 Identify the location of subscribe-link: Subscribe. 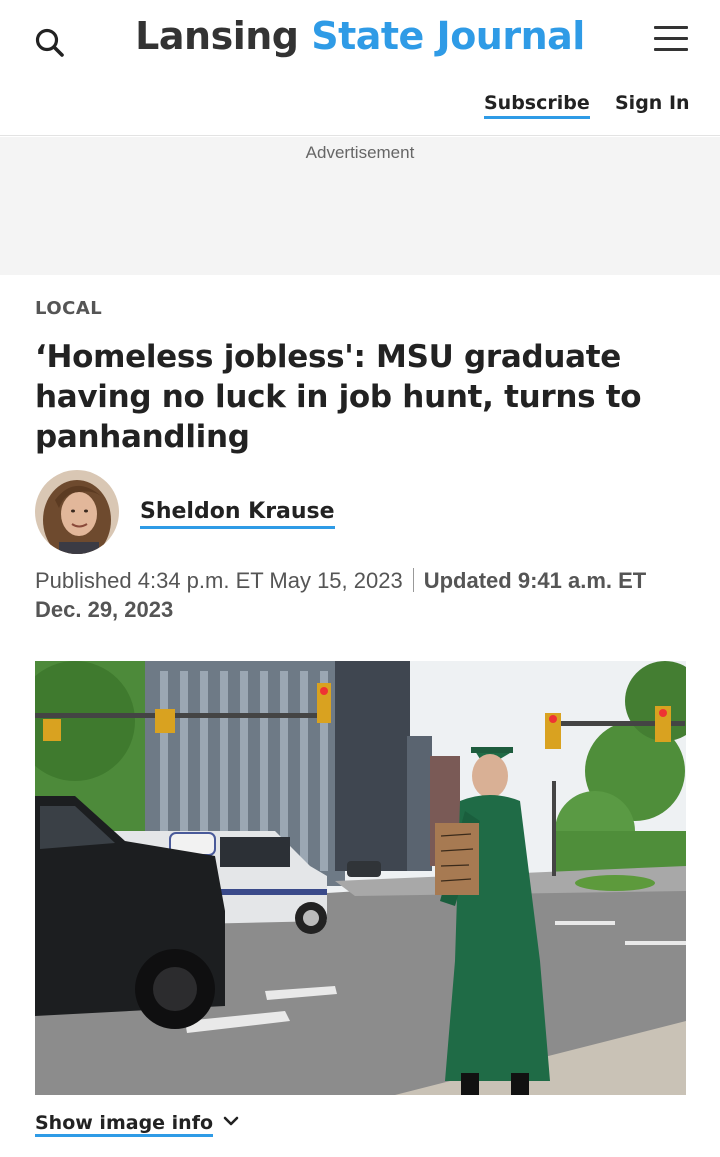
(537, 104).